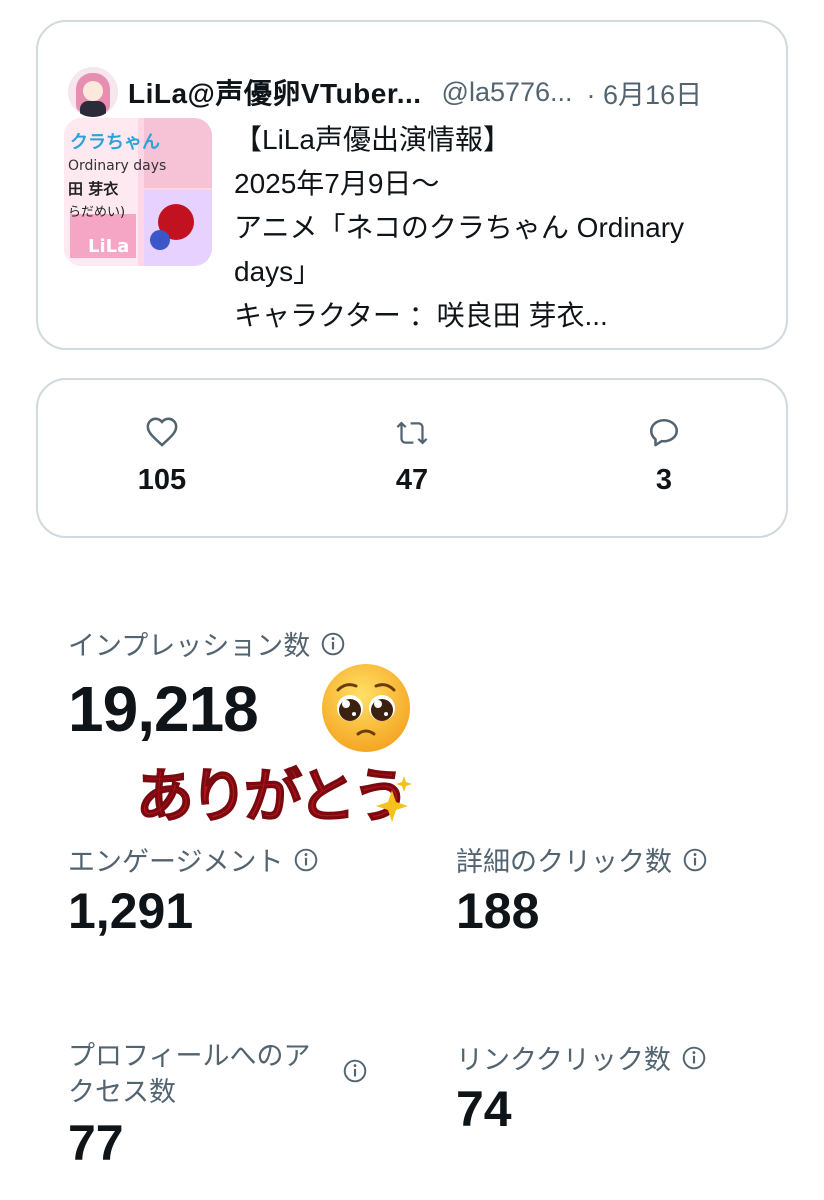  Describe the element at coordinates (366, 708) in the screenshot. I see `pleading-face-emoji` at that location.